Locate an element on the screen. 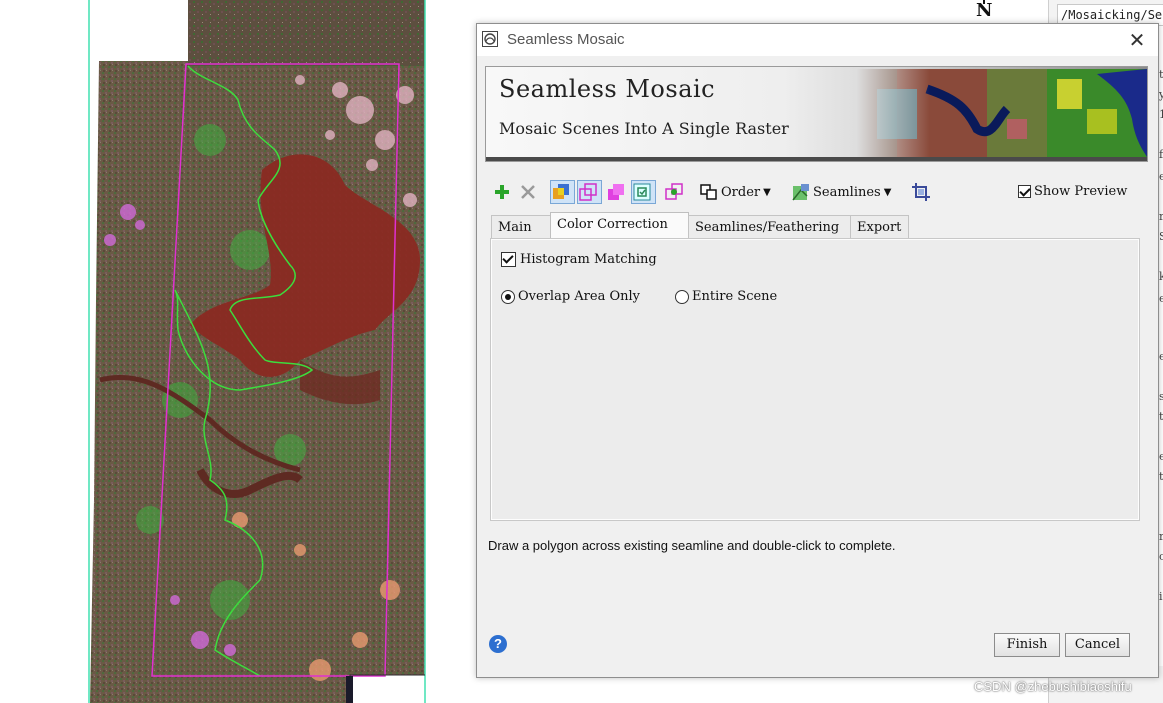 The image size is (1163, 703). footprint-icon is located at coordinates (561, 191).